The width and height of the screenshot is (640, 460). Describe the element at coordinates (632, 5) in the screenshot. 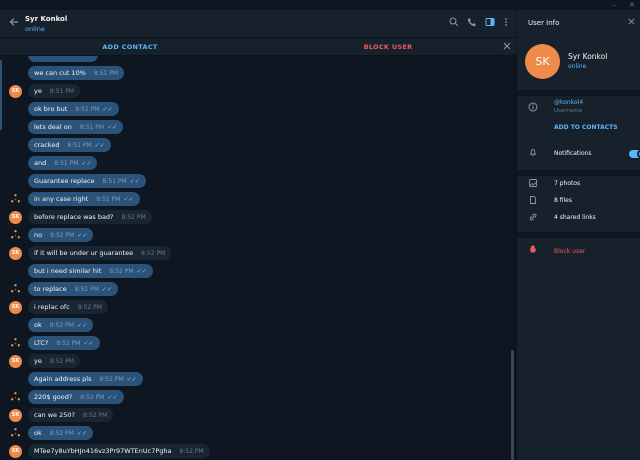

I see `close-icon: ✕` at that location.